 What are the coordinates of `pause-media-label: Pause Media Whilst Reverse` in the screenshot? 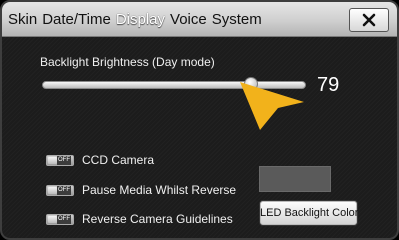 It's located at (159, 190).